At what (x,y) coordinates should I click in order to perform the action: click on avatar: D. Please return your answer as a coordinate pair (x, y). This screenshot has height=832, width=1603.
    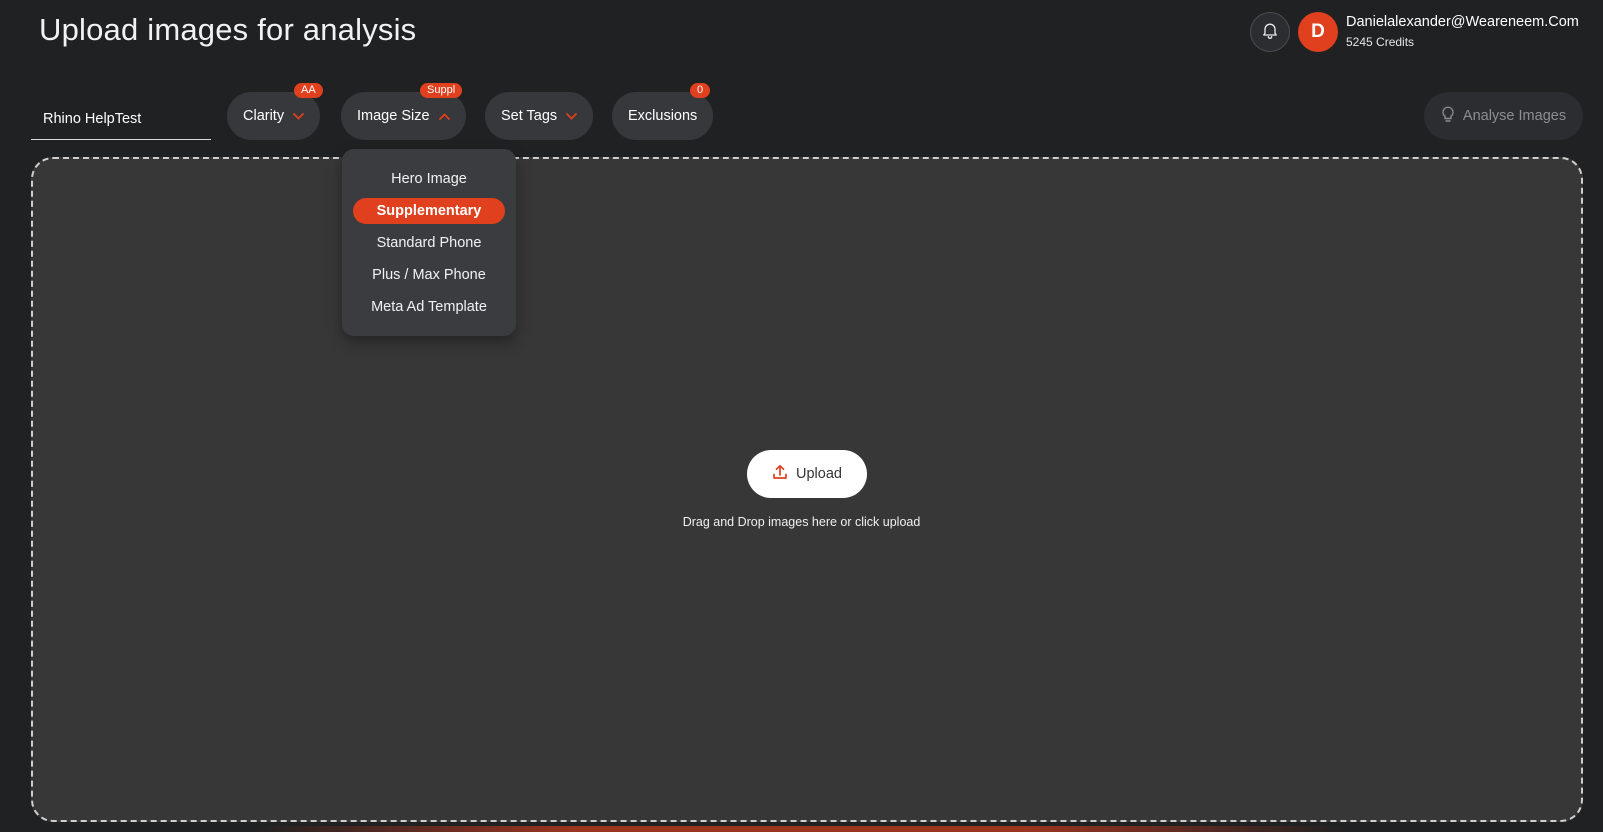
    Looking at the image, I should click on (1318, 32).